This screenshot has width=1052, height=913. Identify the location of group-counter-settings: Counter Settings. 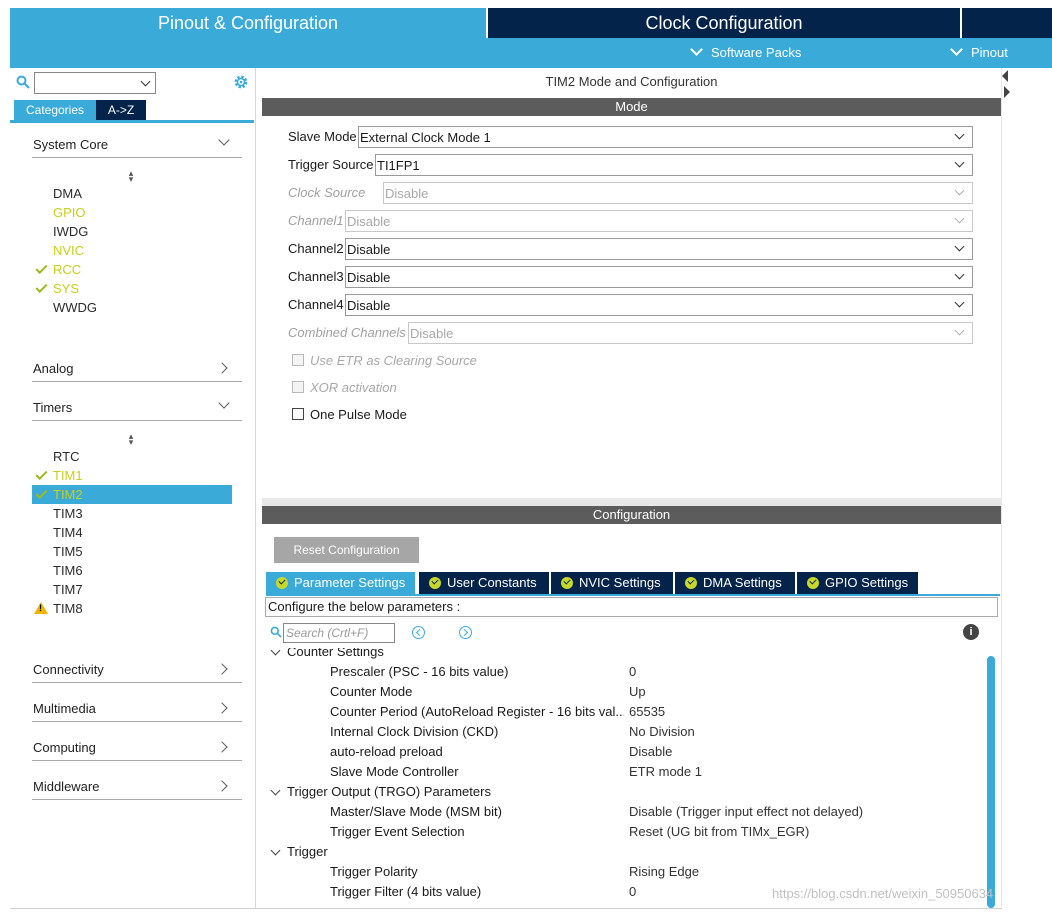
(624, 655).